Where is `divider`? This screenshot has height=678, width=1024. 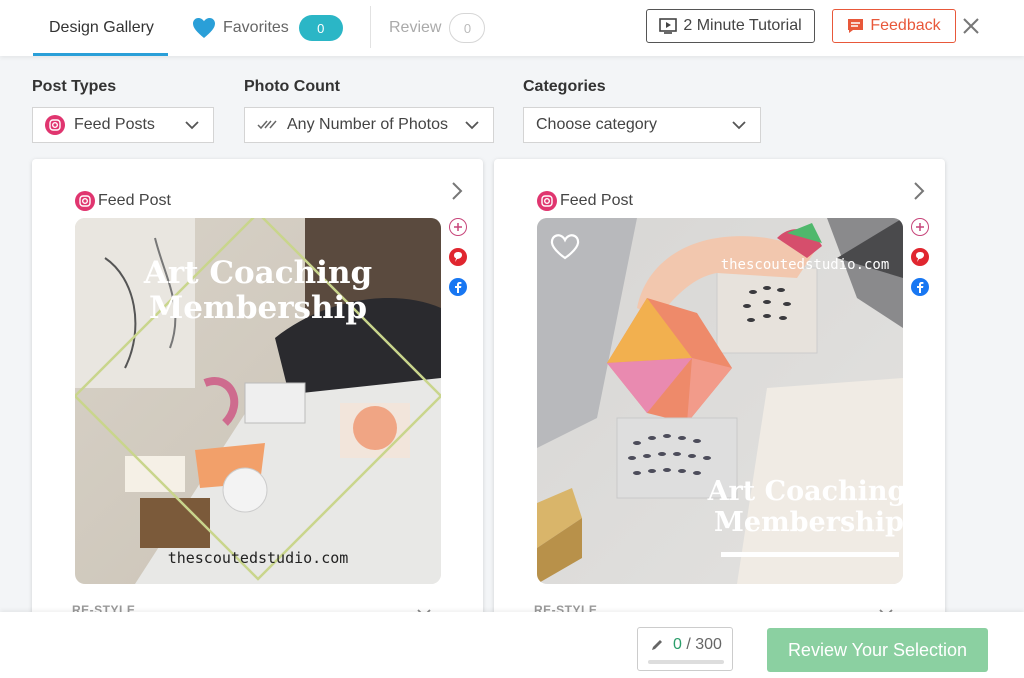 divider is located at coordinates (370, 27).